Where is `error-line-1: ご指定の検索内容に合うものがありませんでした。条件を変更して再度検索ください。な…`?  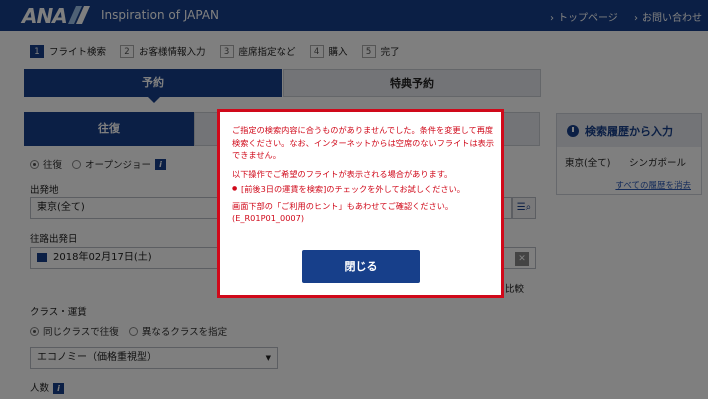 error-line-1: ご指定の検索内容に合うものがありませんでした。条件を変更して再度検索ください。な… is located at coordinates (363, 142).